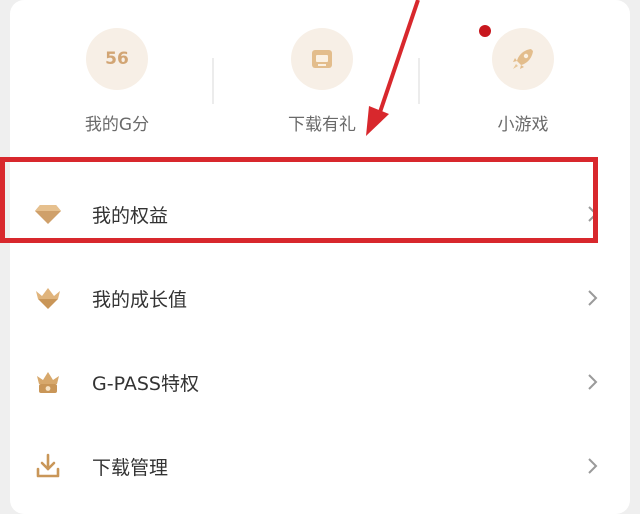 Image resolution: width=640 pixels, height=514 pixels. I want to click on shortcut-label: 我的G分, so click(117, 125).